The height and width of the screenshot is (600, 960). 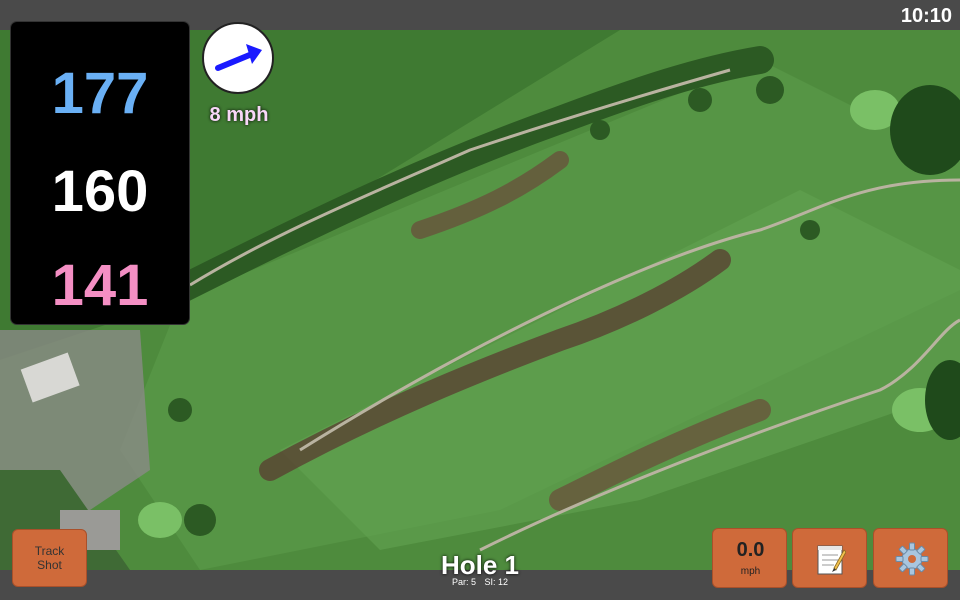 I want to click on wind-arrow-icon, so click(x=238, y=57).